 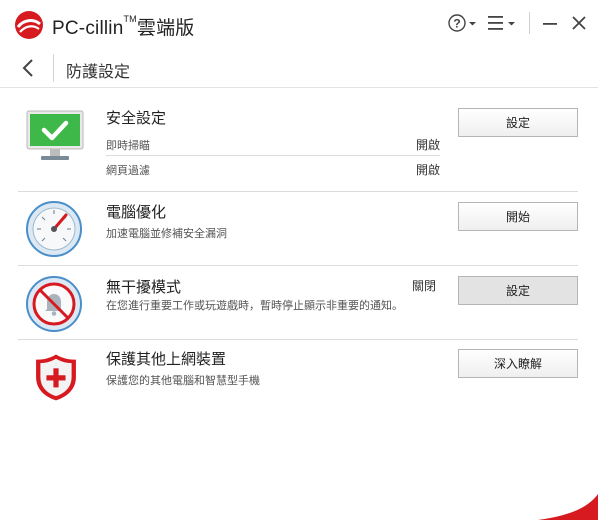 I want to click on learn-more-button: 深入瞭解, so click(x=518, y=363).